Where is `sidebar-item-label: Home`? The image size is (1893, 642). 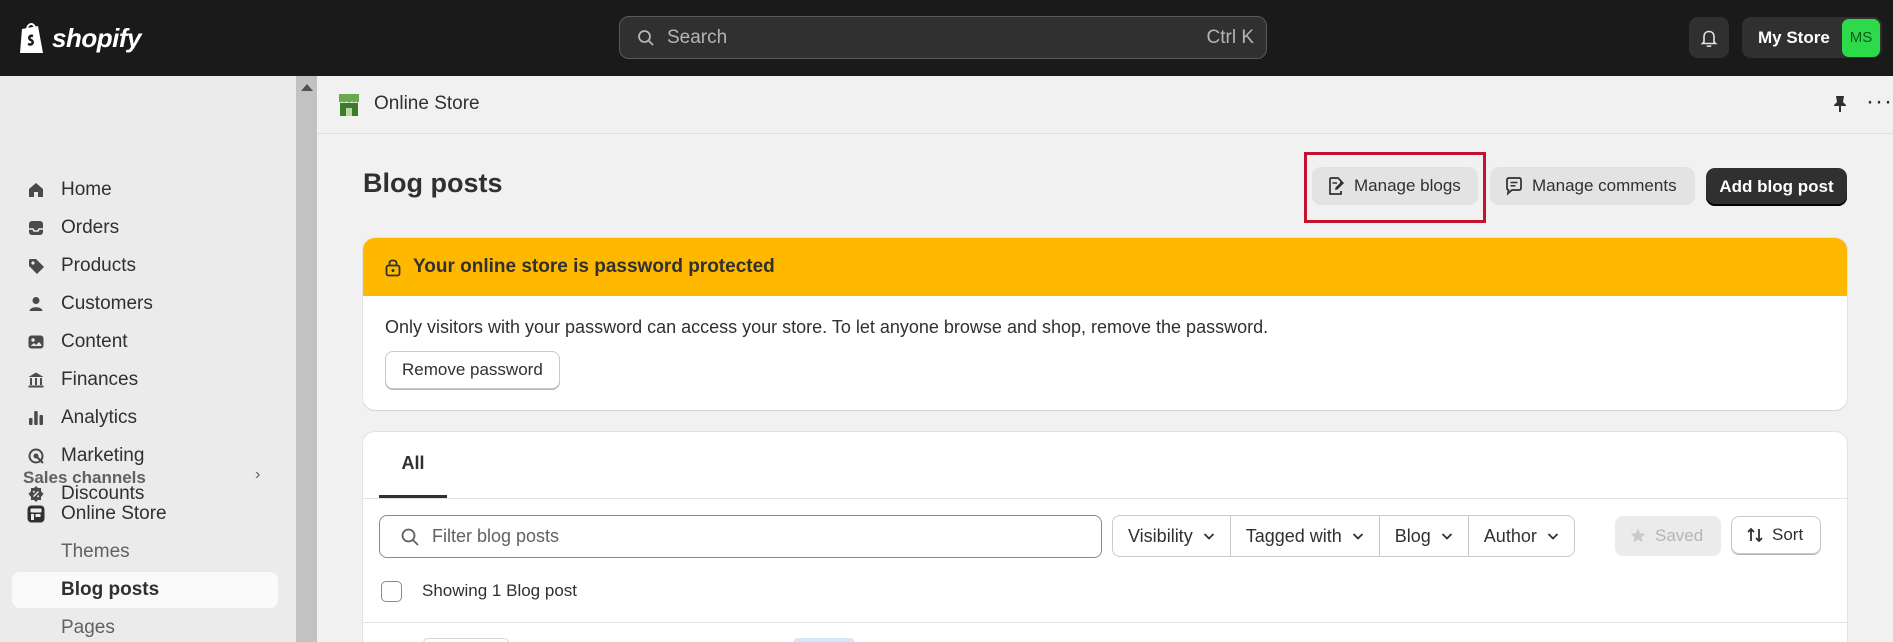 sidebar-item-label: Home is located at coordinates (86, 189).